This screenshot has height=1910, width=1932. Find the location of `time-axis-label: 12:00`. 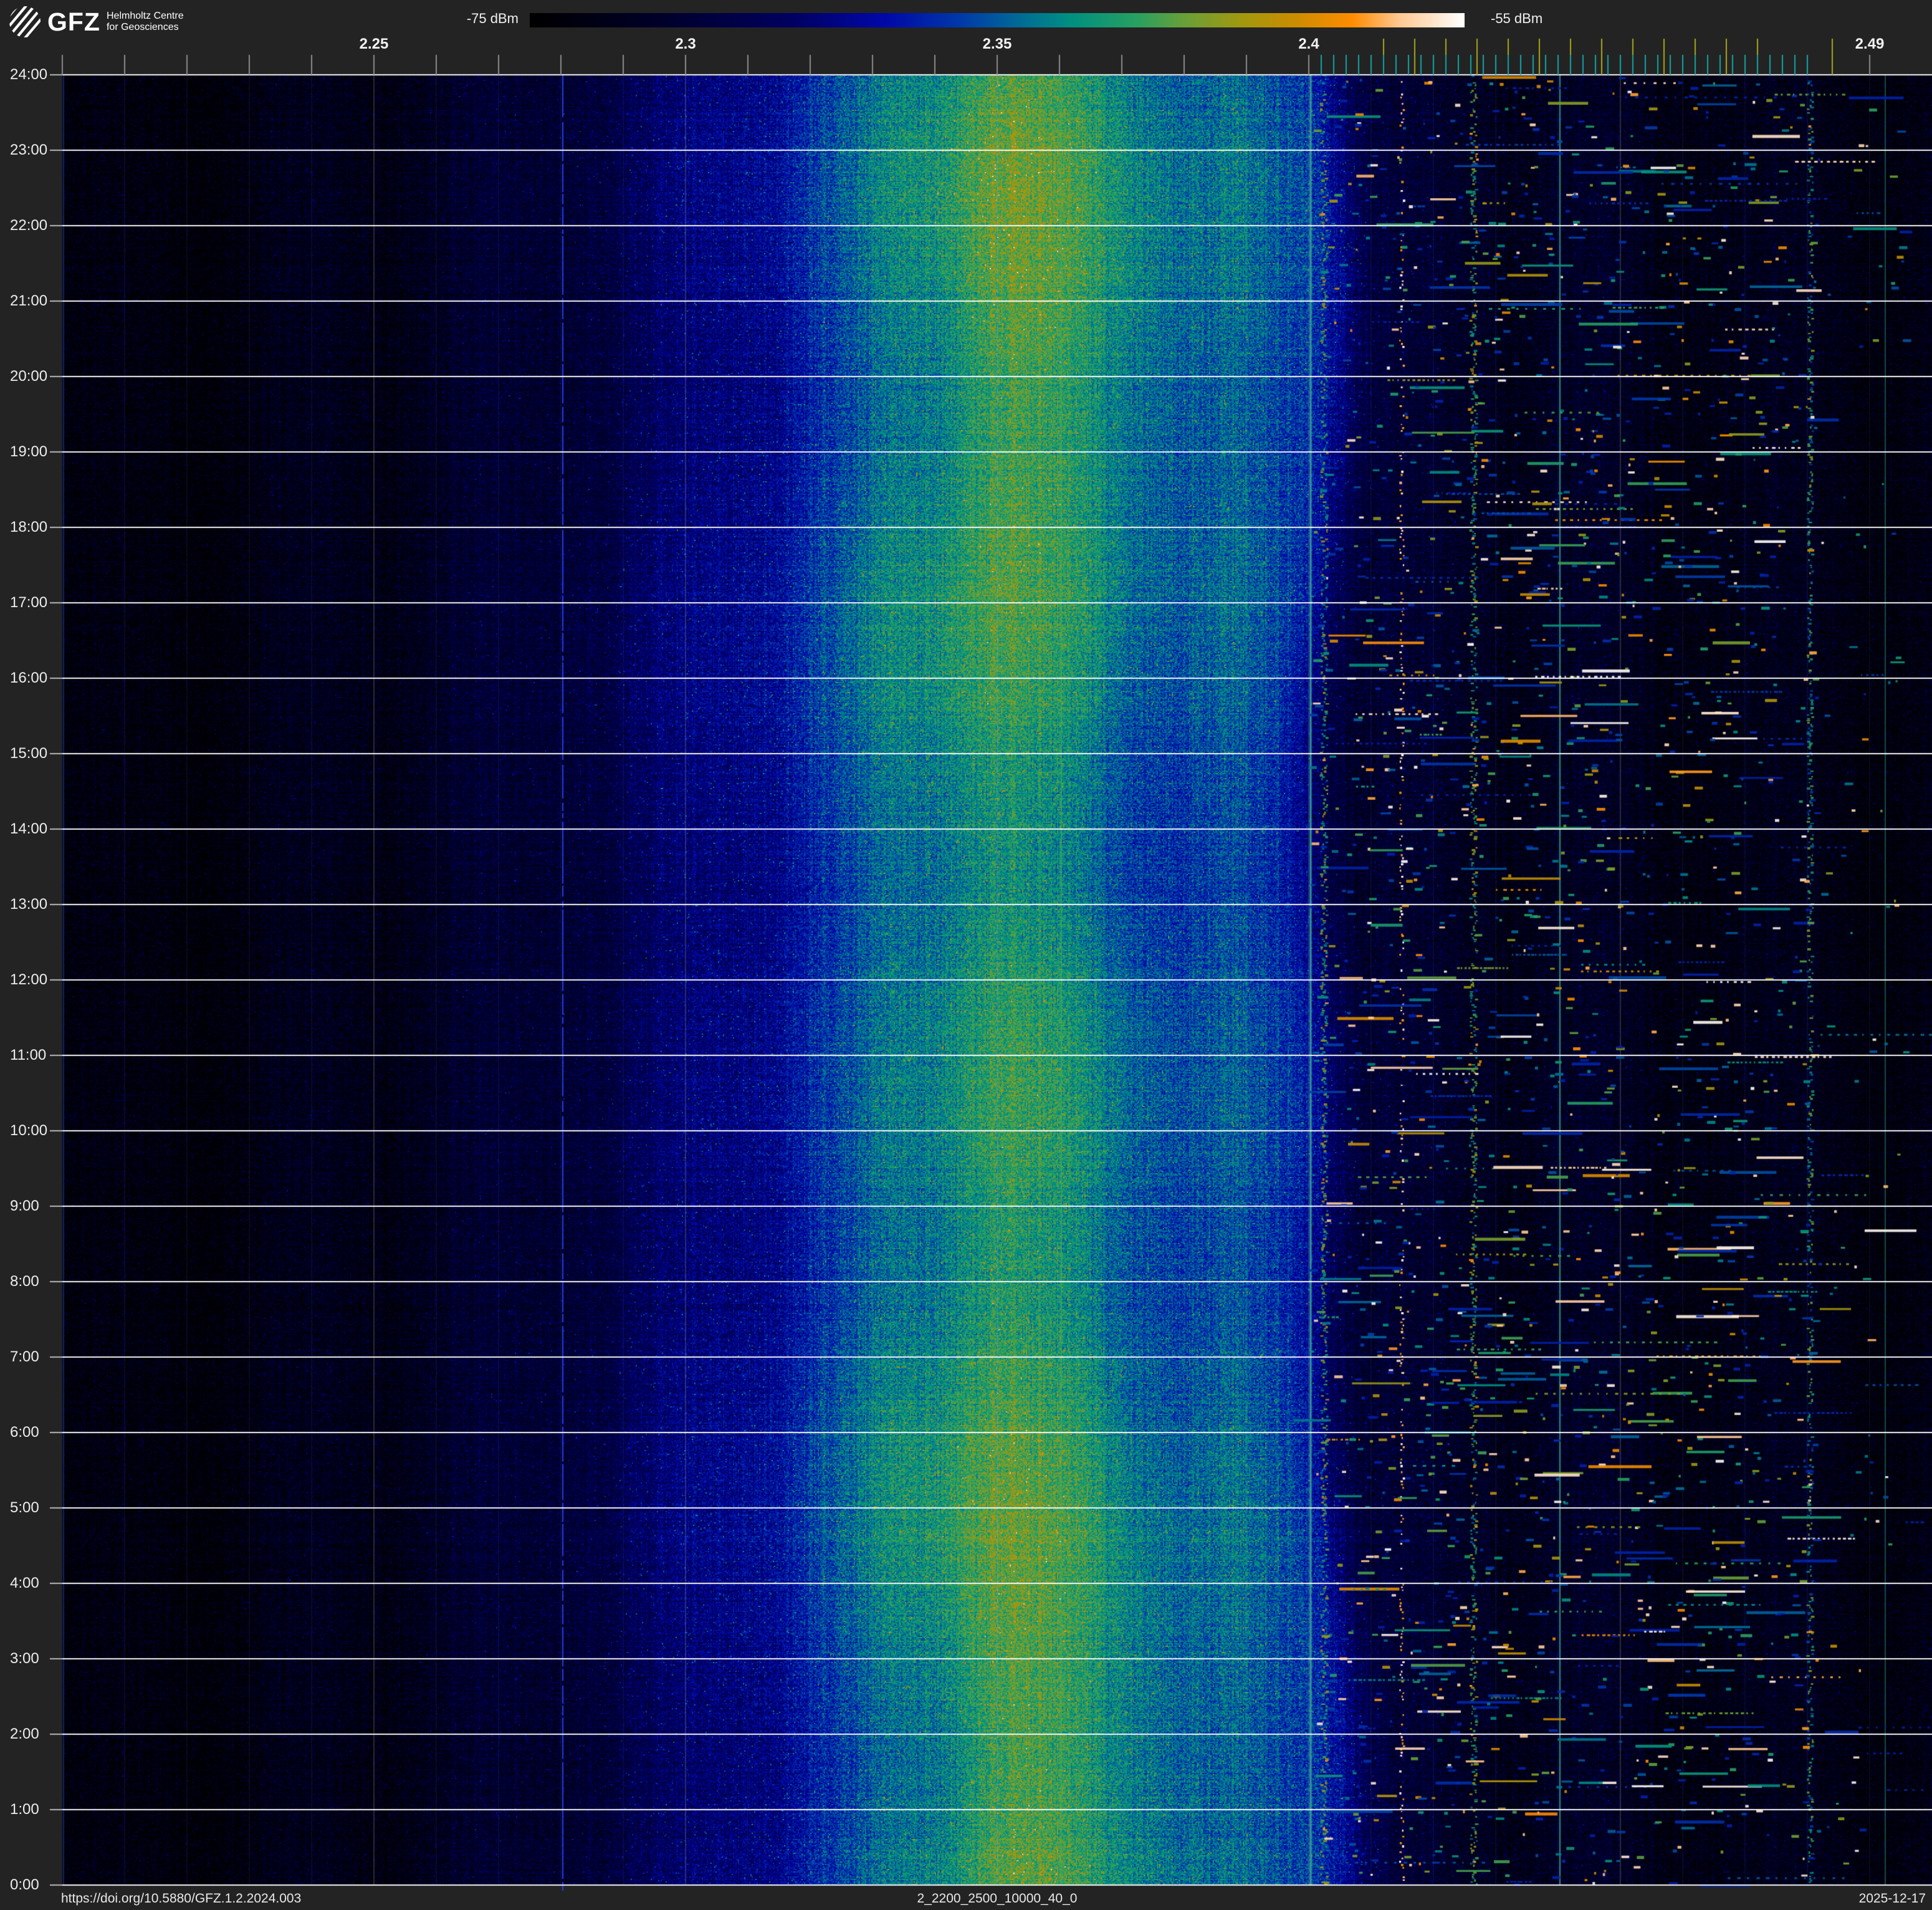

time-axis-label: 12:00 is located at coordinates (29, 979).